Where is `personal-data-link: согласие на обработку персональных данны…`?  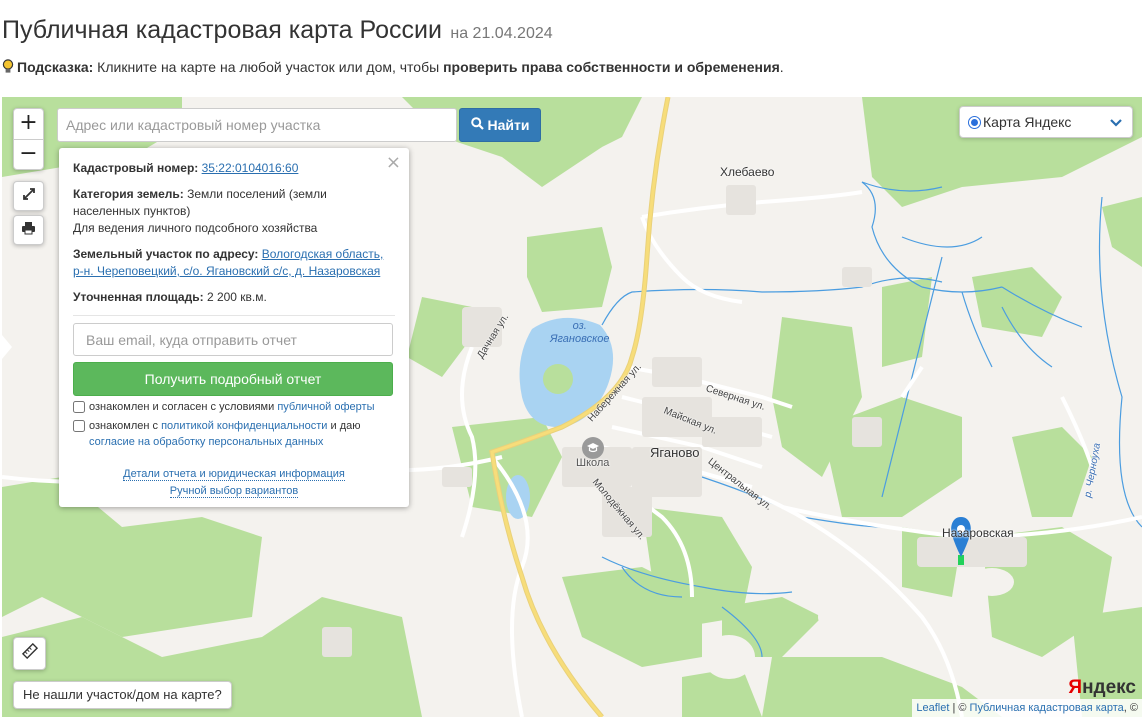
personal-data-link: согласие на обработку персональных данны… is located at coordinates (206, 442).